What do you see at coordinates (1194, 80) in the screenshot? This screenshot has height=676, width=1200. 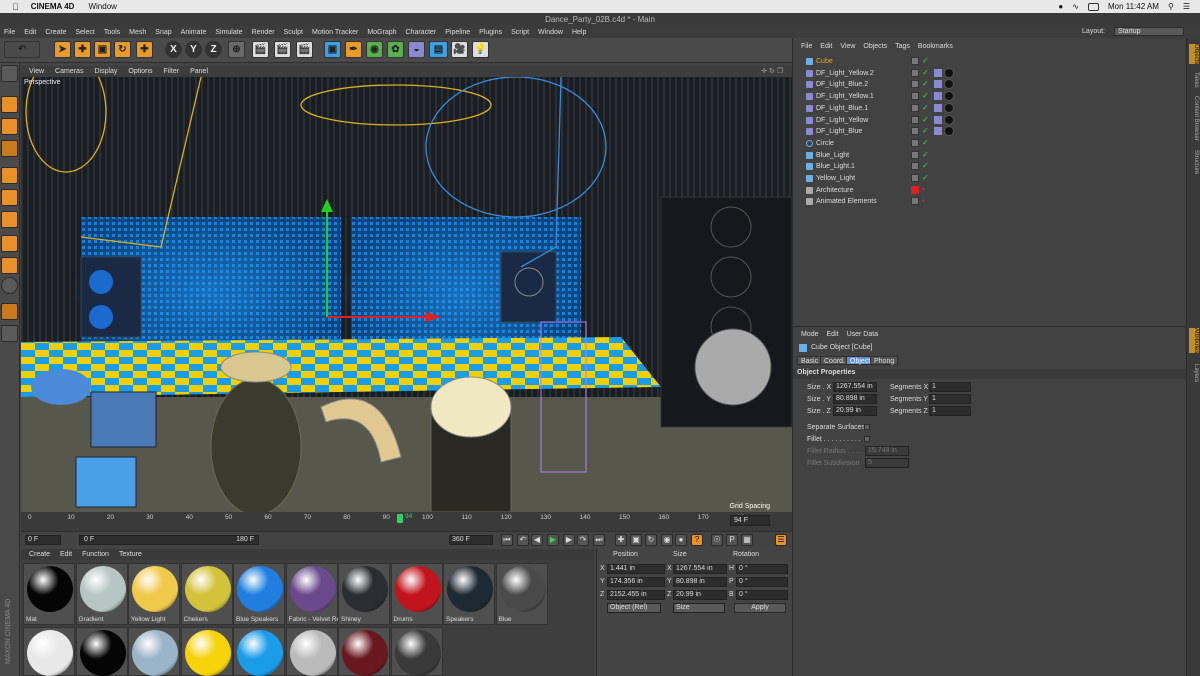 I see `tab-takes: Takes` at bounding box center [1194, 80].